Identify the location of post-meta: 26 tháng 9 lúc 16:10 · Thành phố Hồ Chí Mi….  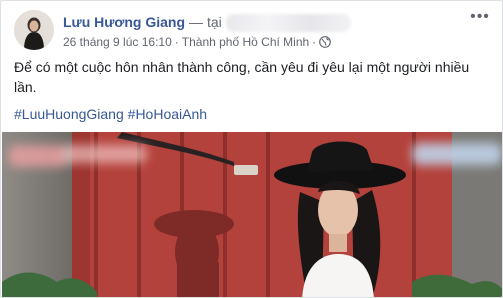
(197, 42).